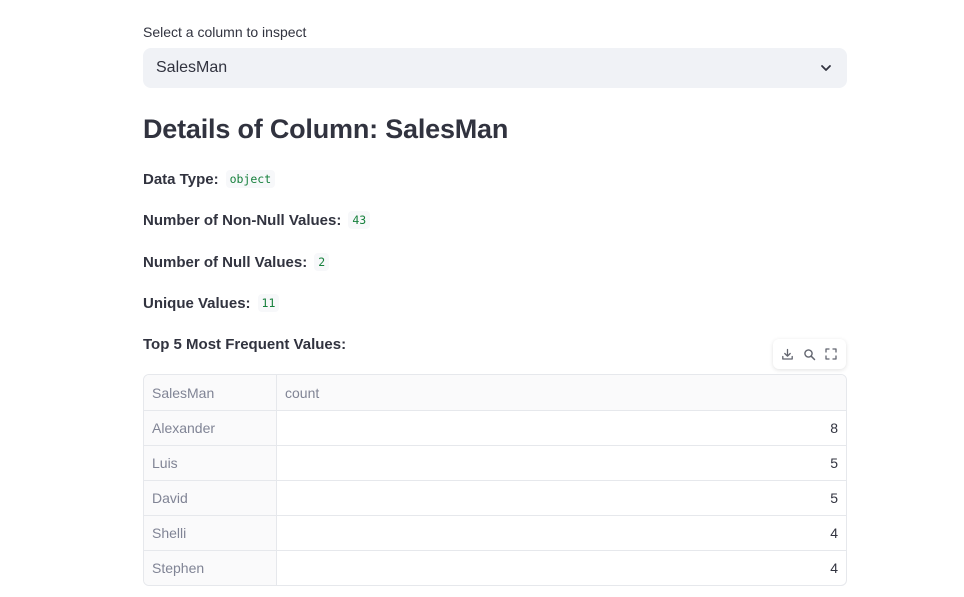 The image size is (964, 597). Describe the element at coordinates (181, 179) in the screenshot. I see `data-type-label: Data Type:` at that location.